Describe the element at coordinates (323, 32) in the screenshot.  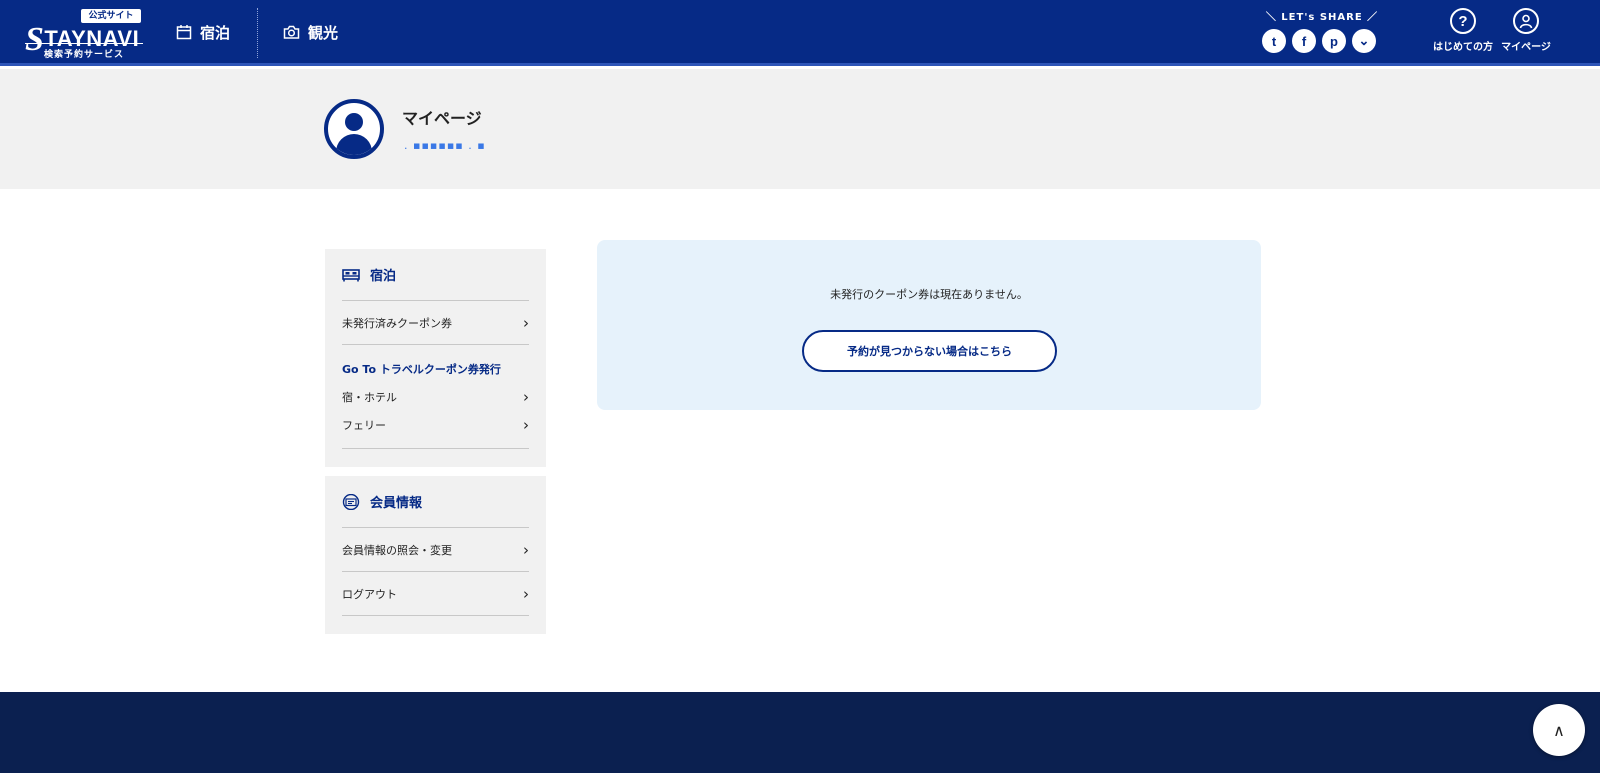
I see `nav-sightseeing-label: 観光` at that location.